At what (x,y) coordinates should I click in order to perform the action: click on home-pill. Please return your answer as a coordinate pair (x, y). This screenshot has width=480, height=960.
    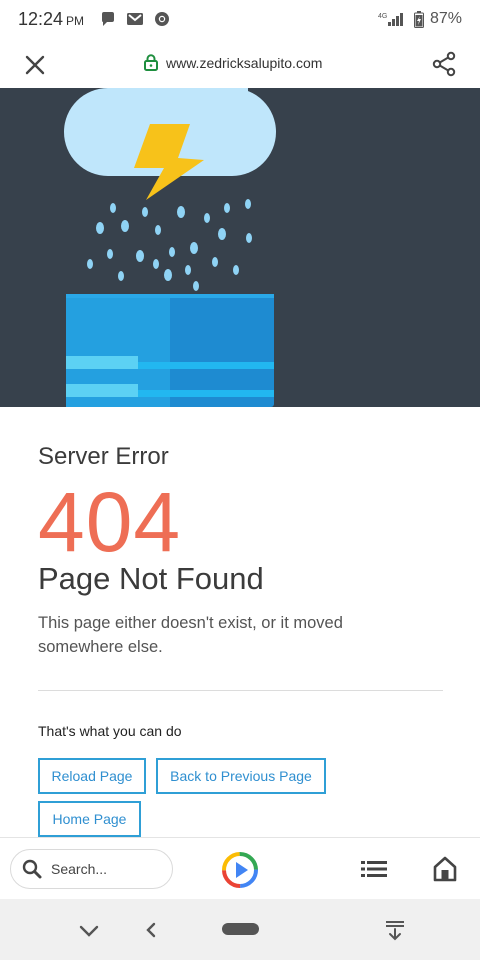
    Looking at the image, I should click on (240, 929).